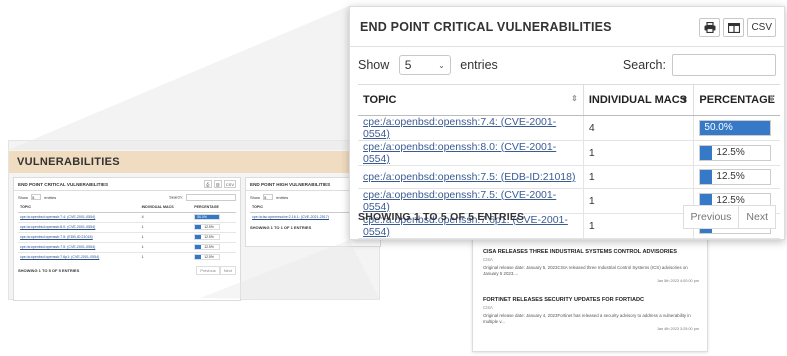  I want to click on mini-high-show-label: Show, so click(255, 197).